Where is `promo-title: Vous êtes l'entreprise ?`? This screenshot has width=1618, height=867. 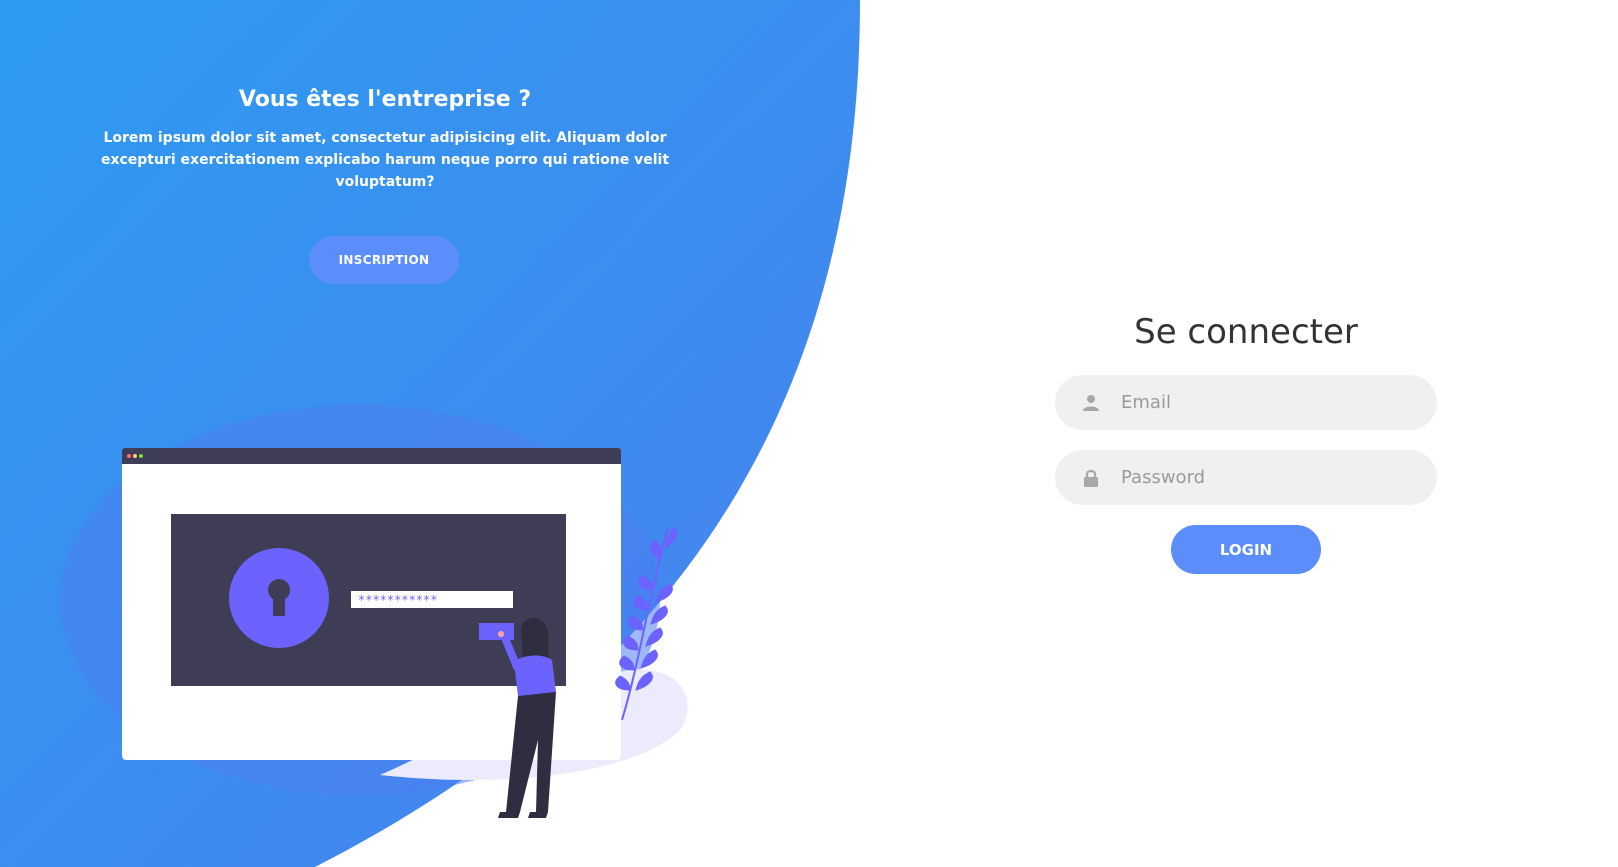
promo-title: Vous êtes l'entreprise ? is located at coordinates (385, 99).